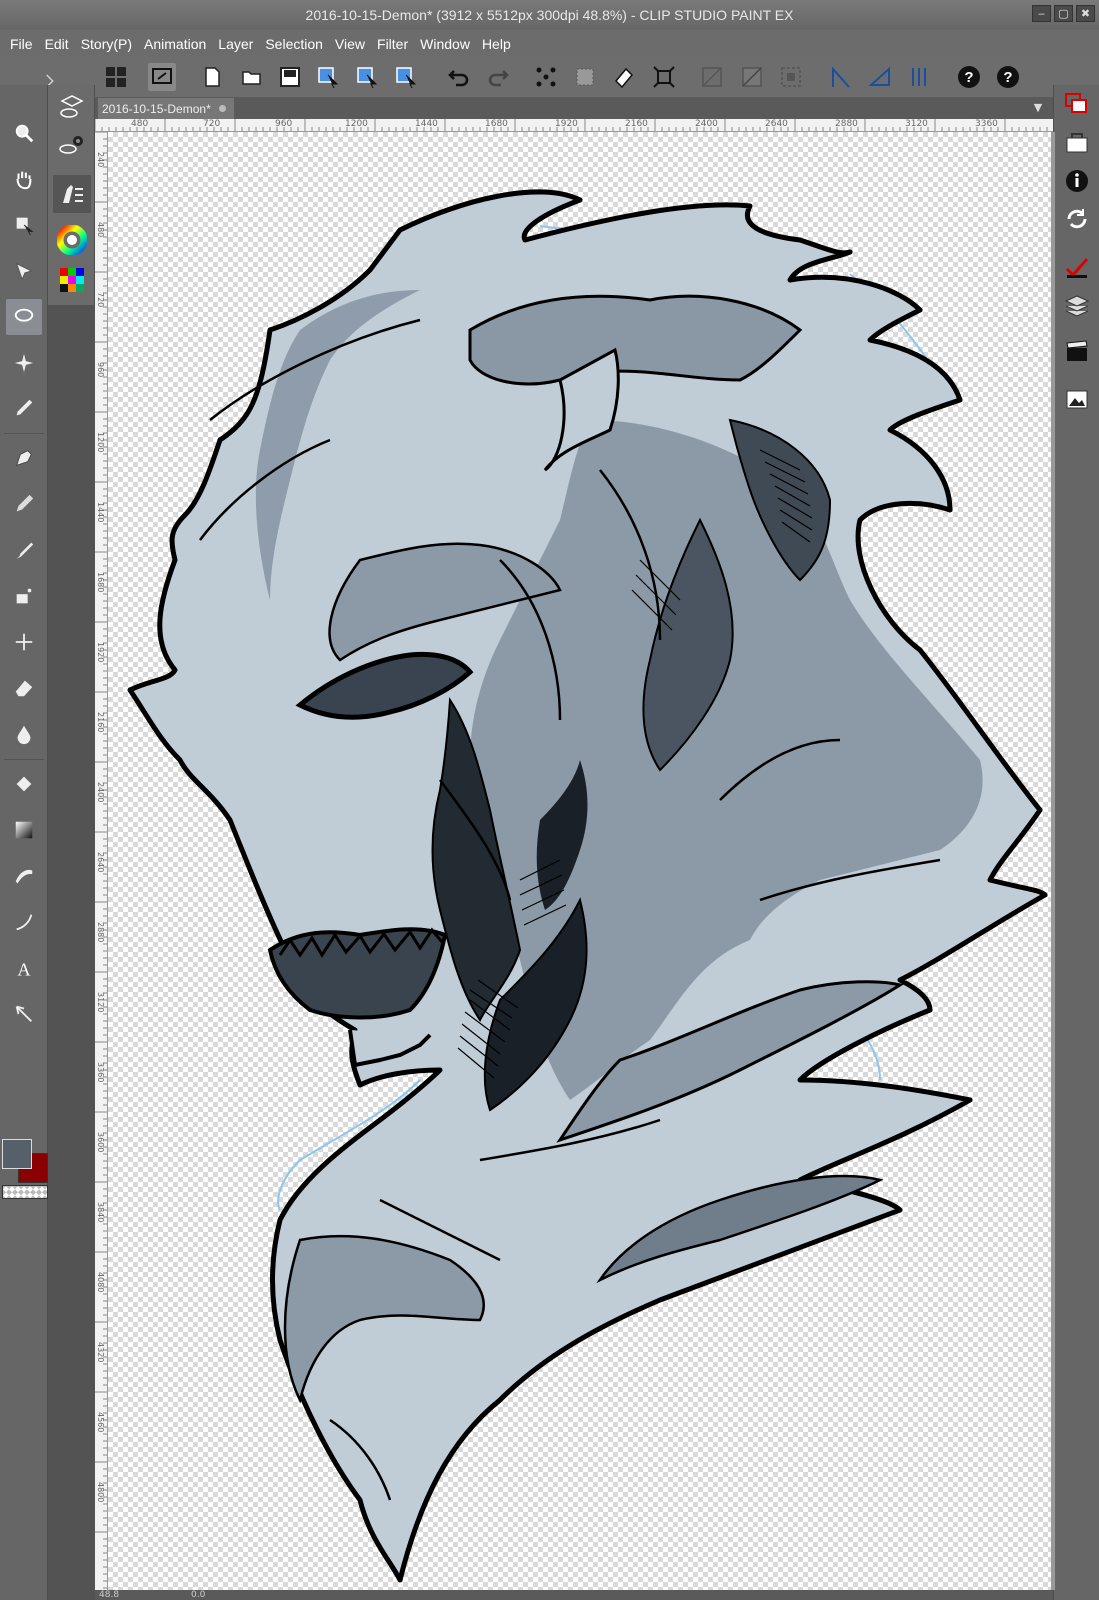  I want to click on color-wheel-icon, so click(72, 240).